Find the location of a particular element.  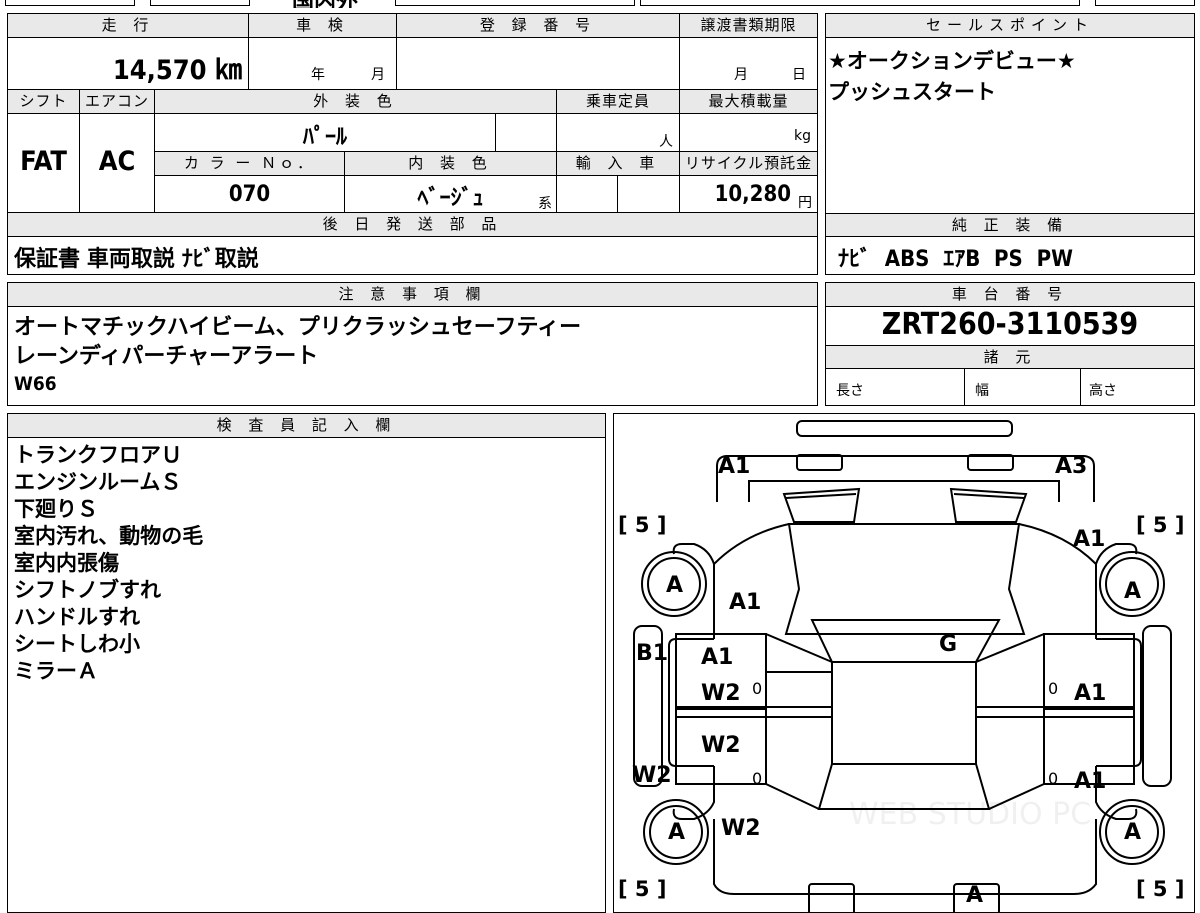

shift-value: FAT is located at coordinates (43, 161).